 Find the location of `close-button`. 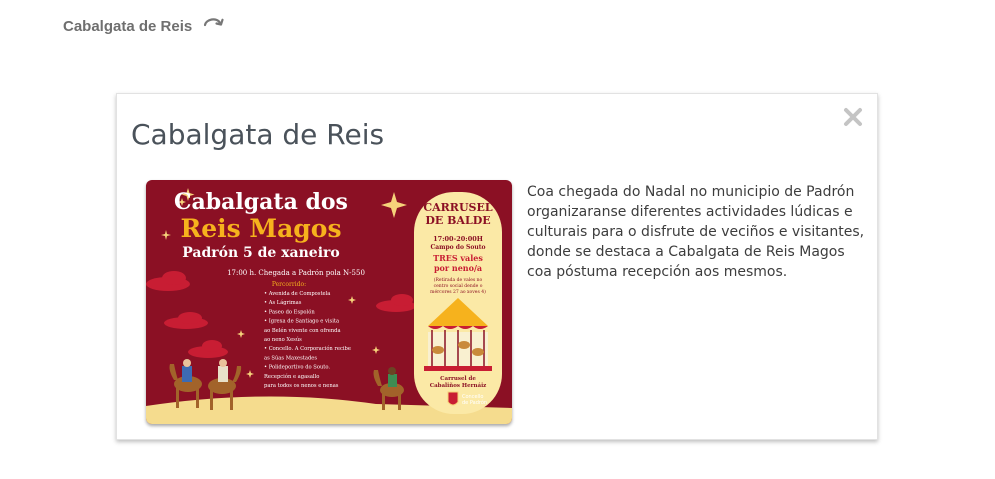

close-button is located at coordinates (853, 117).